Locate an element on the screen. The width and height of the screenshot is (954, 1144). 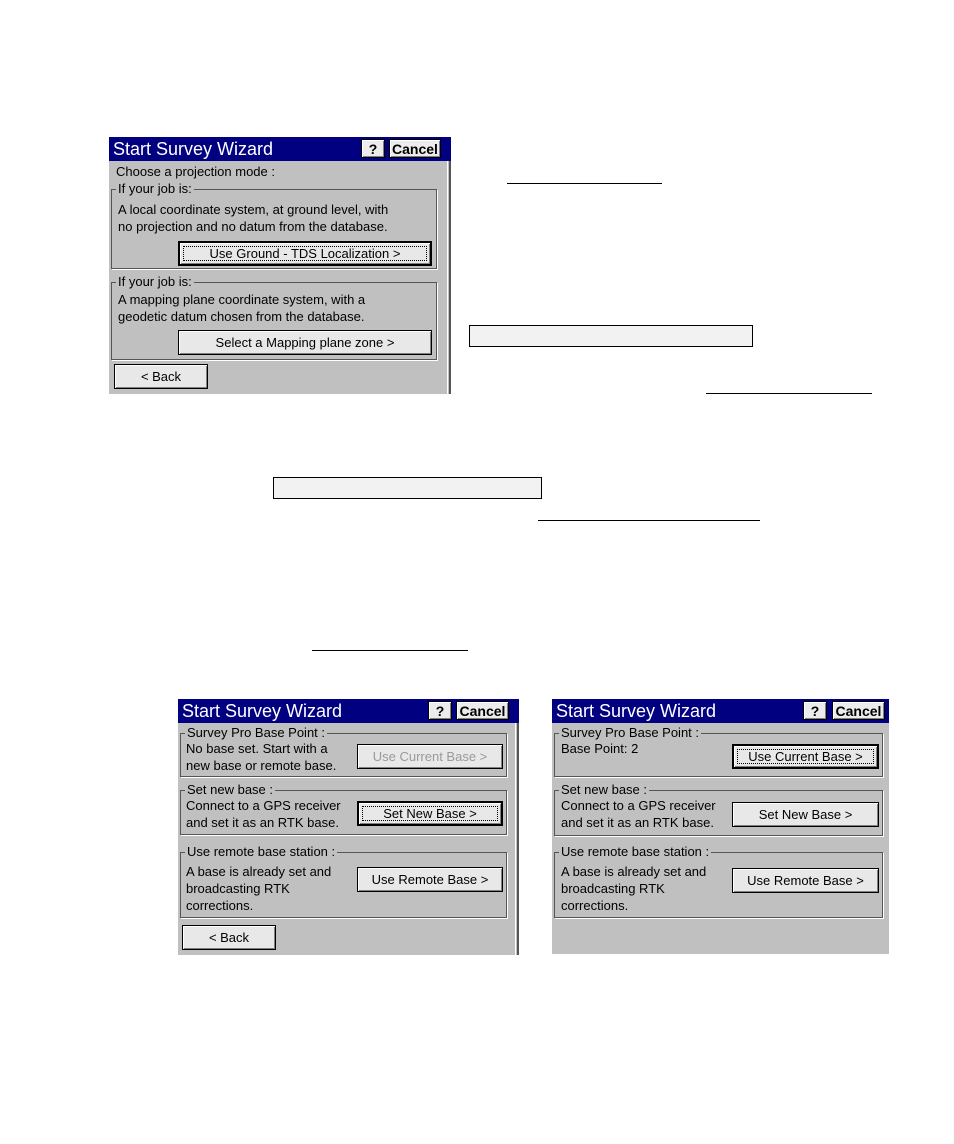
button-label: Select a Mapping plane zone > is located at coordinates (305, 342).